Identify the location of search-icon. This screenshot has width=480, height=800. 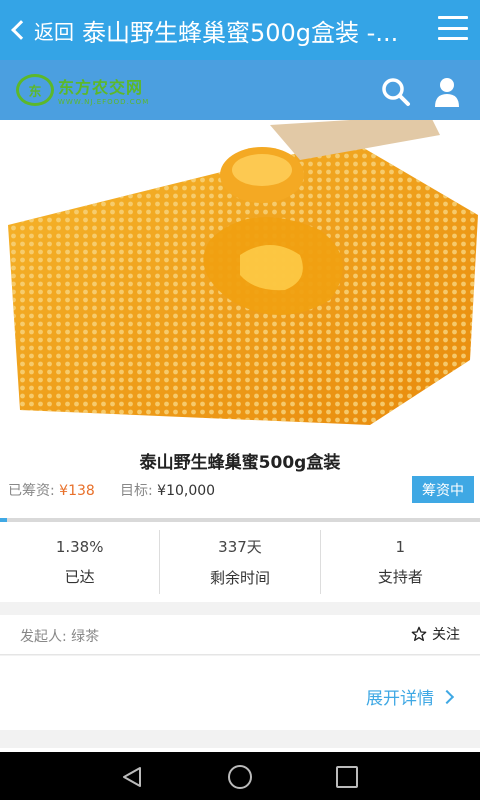
(396, 92).